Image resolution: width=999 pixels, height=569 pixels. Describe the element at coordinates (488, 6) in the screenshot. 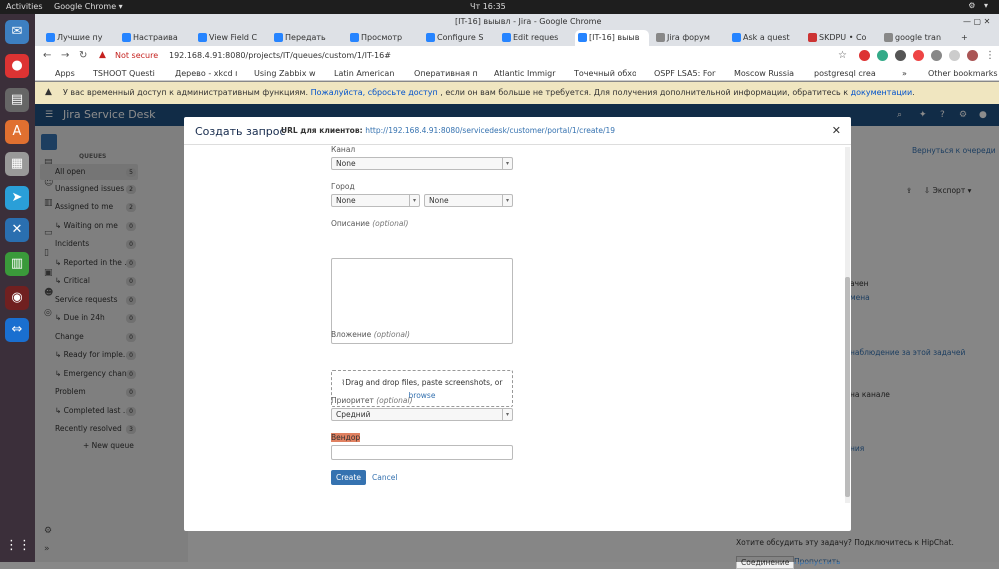

I see `clock: Чт 16:35` at that location.